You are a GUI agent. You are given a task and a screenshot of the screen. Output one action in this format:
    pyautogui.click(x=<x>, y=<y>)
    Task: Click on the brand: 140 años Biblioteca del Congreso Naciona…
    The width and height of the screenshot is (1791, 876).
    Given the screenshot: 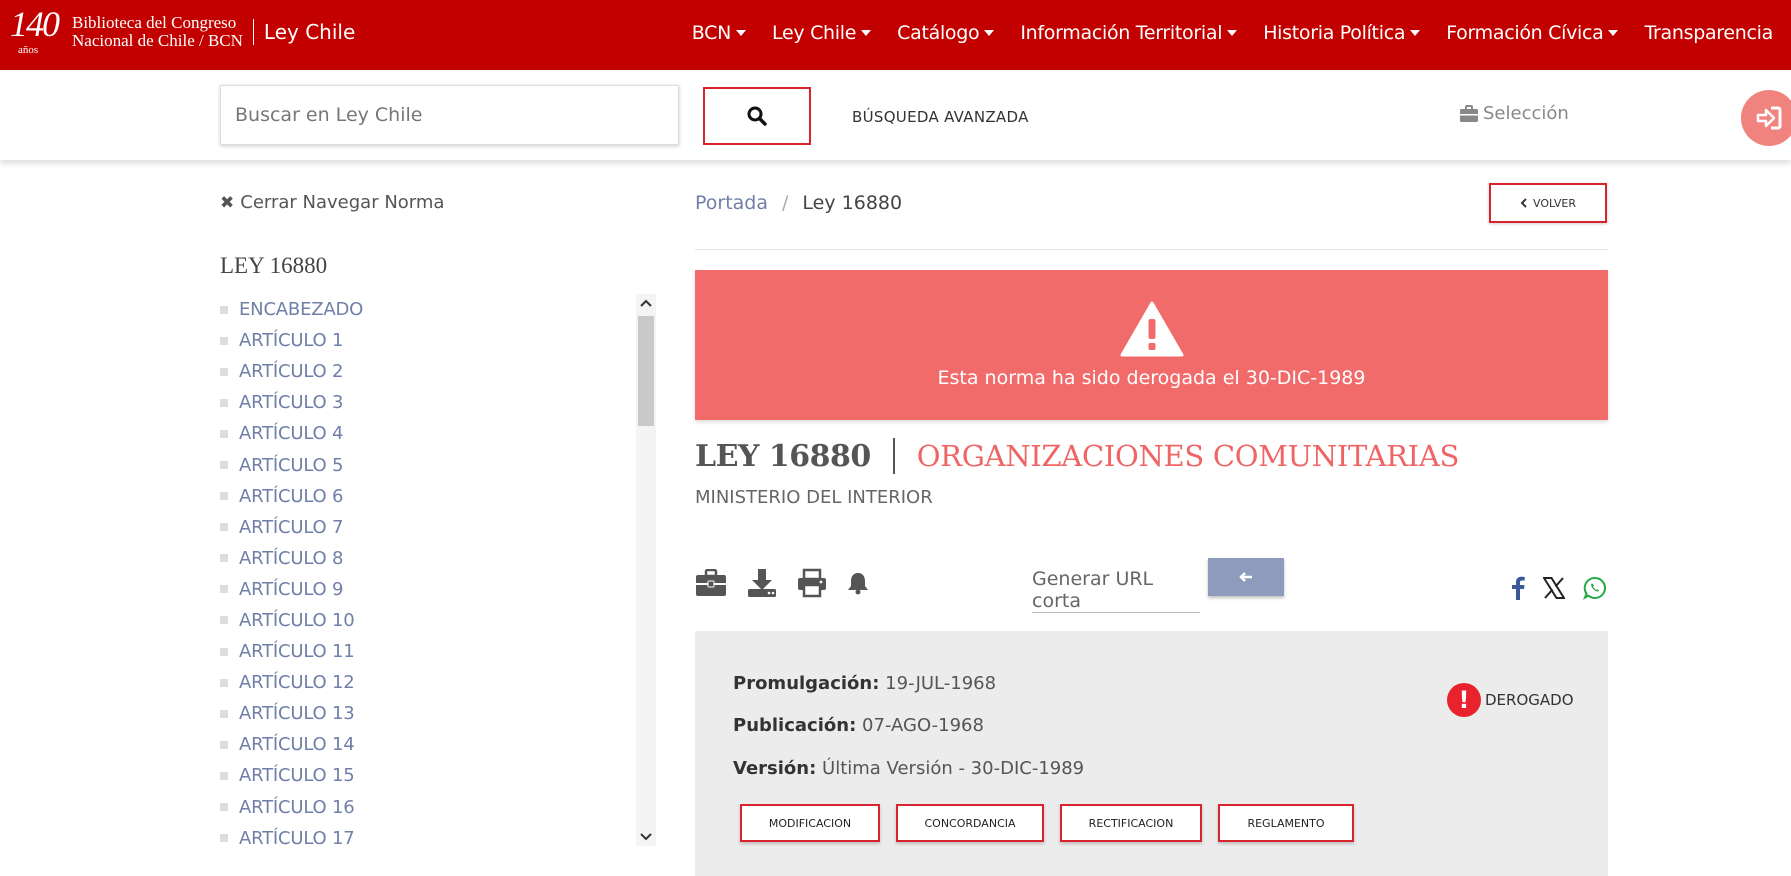 What is the action you would take?
    pyautogui.click(x=182, y=32)
    